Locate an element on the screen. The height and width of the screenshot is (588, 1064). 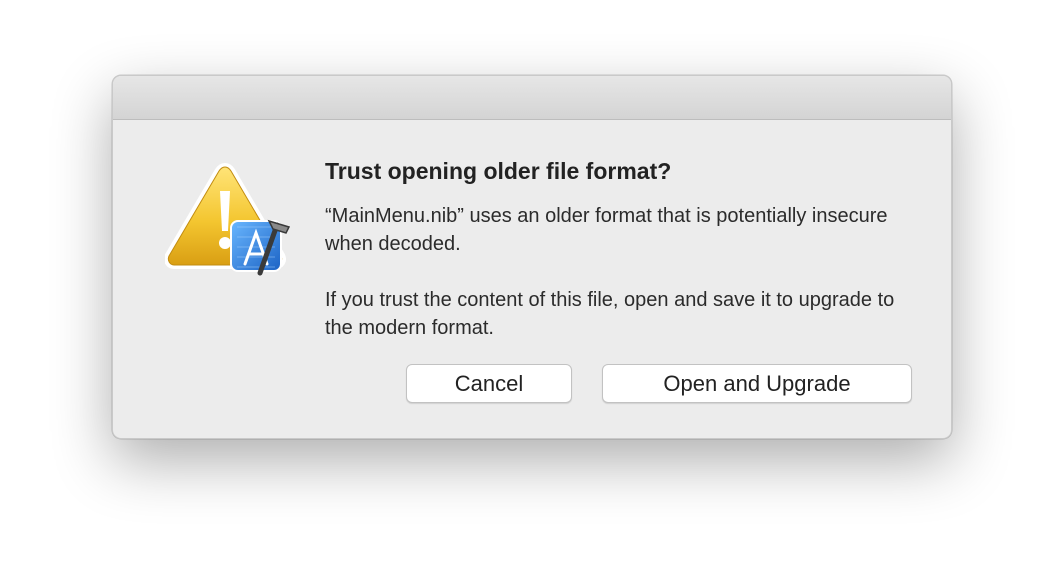
cancel-button: Cancel is located at coordinates (489, 383).